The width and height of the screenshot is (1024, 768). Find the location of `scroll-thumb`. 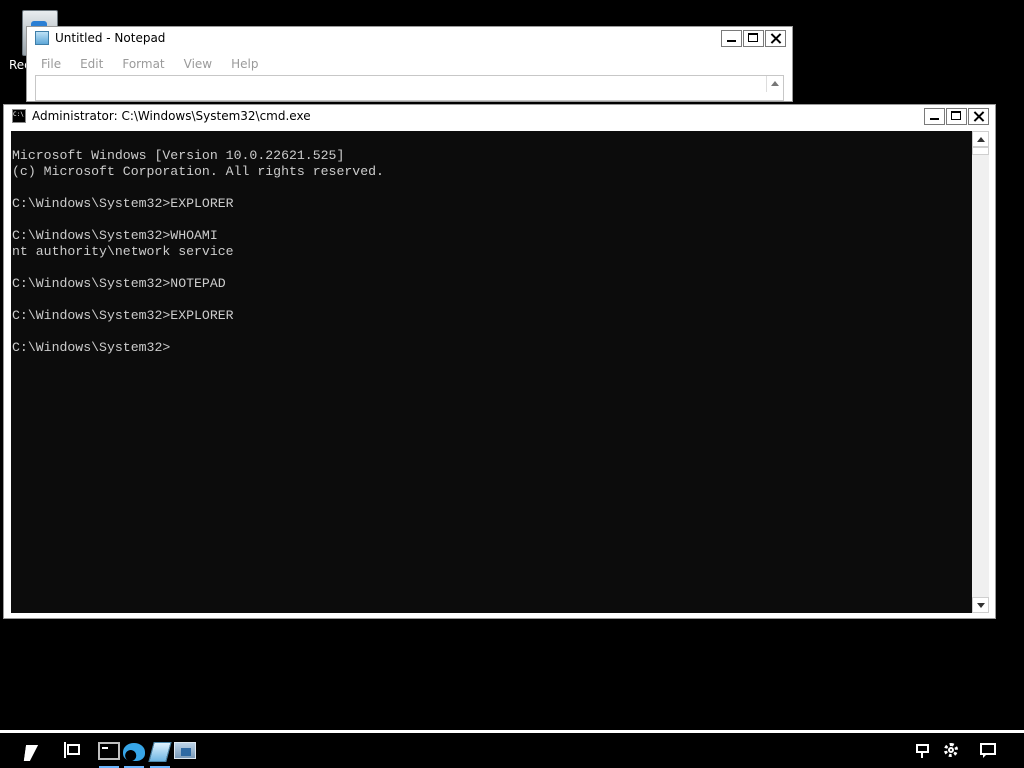

scroll-thumb is located at coordinates (980, 151).